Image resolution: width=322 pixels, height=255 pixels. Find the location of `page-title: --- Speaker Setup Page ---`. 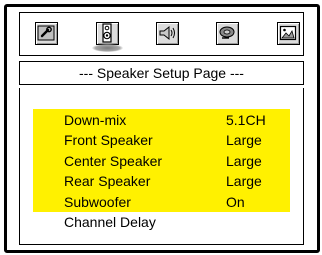

page-title: --- Speaker Setup Page --- is located at coordinates (161, 73).